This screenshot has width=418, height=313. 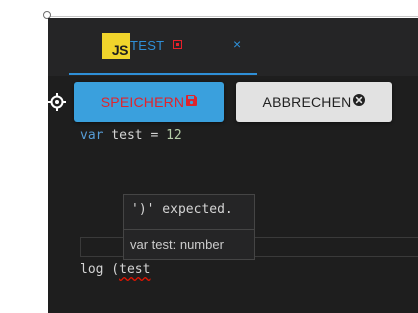 What do you see at coordinates (359, 102) in the screenshot?
I see `close-circle-icon` at bounding box center [359, 102].